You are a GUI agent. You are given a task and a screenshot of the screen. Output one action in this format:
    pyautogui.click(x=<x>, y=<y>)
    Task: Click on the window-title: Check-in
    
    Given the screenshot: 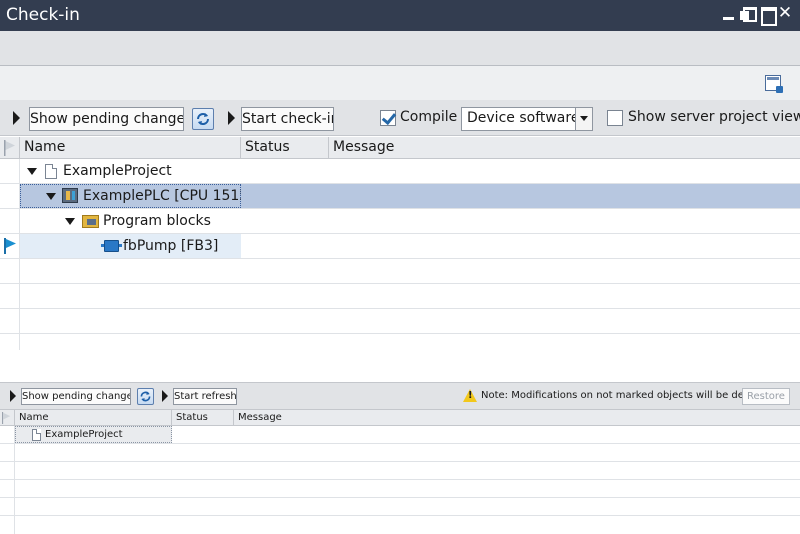 What is the action you would take?
    pyautogui.click(x=43, y=15)
    